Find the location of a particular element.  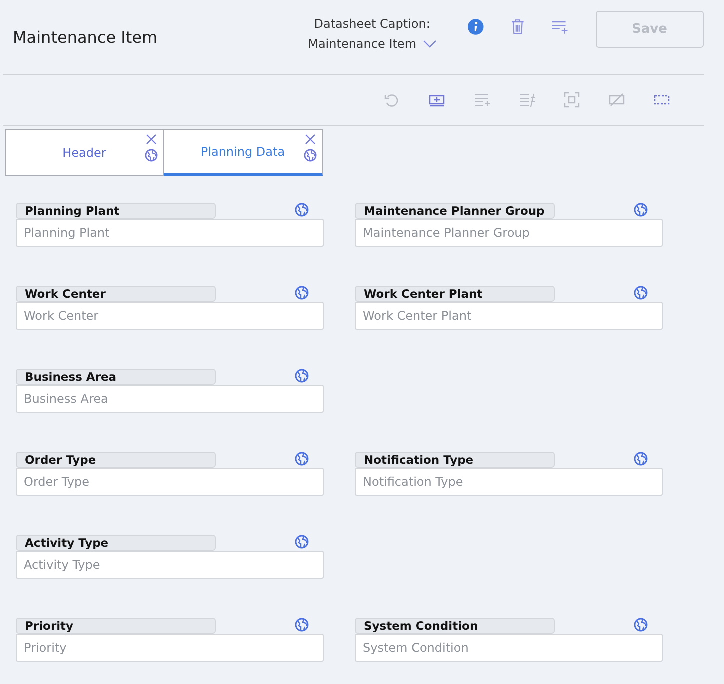

page-title: Maintenance Item is located at coordinates (86, 37).